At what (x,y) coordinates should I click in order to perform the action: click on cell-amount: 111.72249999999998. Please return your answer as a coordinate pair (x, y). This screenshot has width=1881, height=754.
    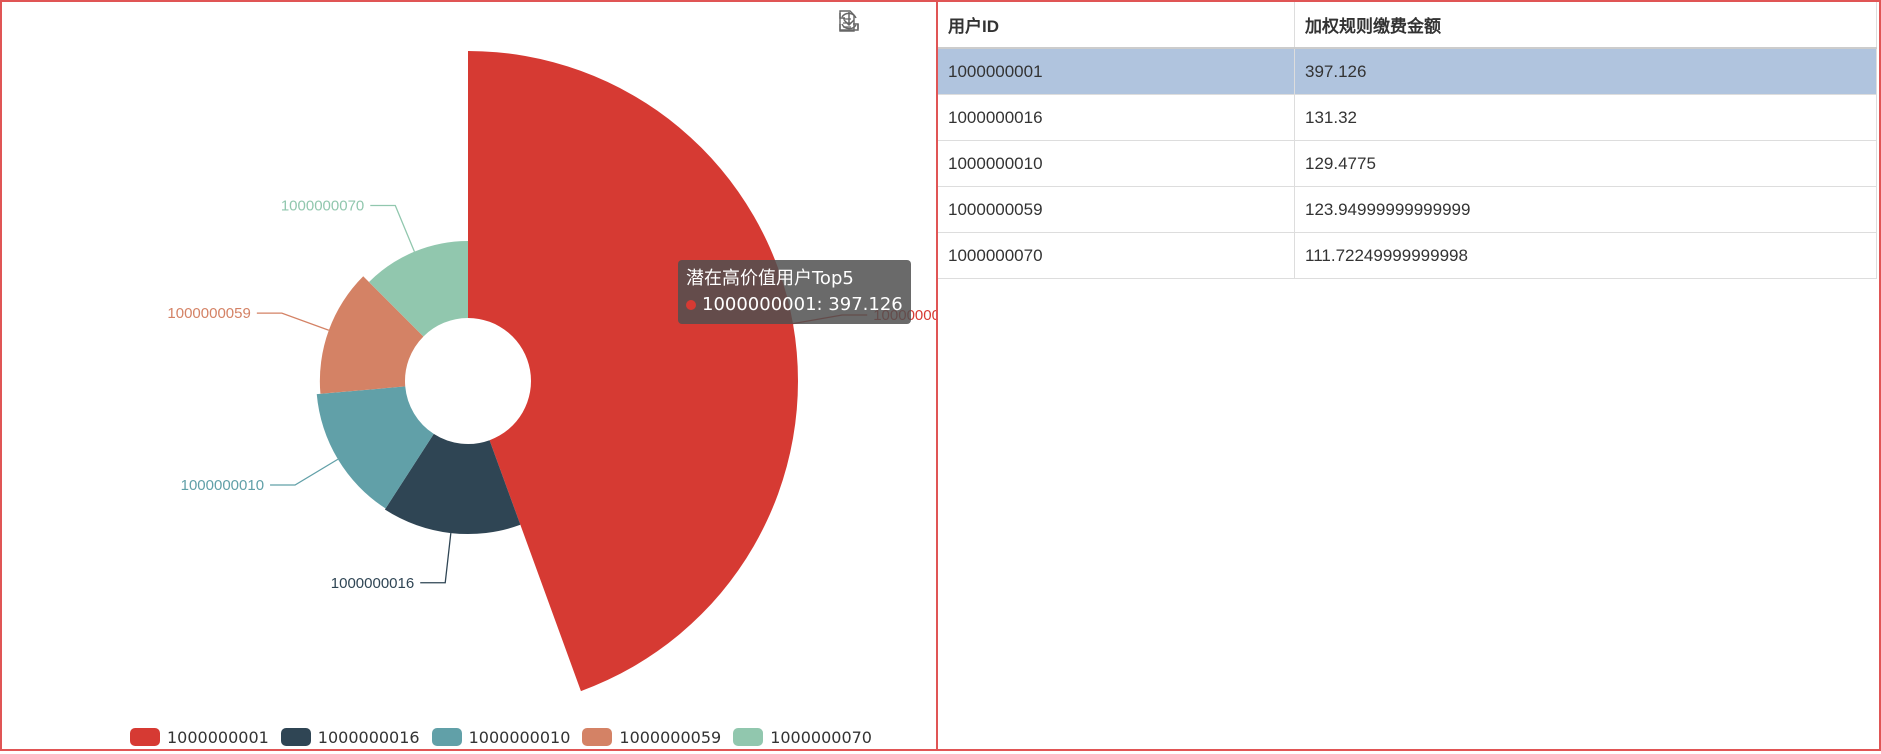
    Looking at the image, I should click on (1585, 255).